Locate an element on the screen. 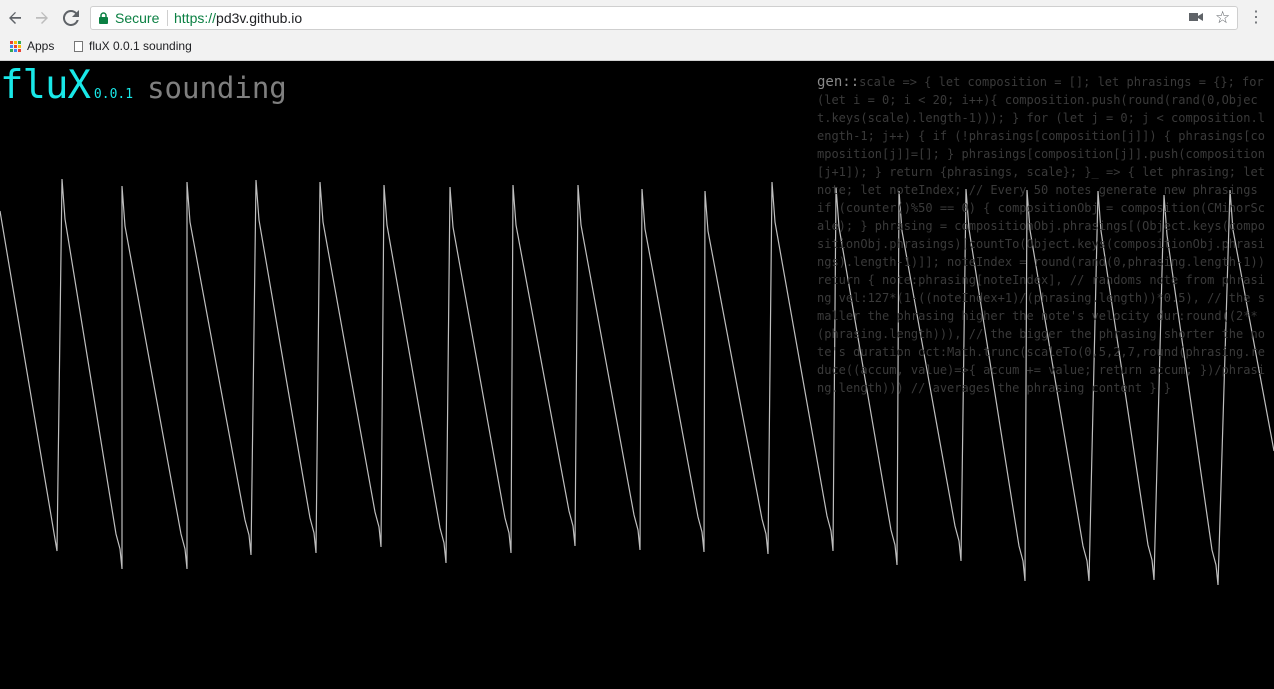  forward-button is located at coordinates (42, 18).